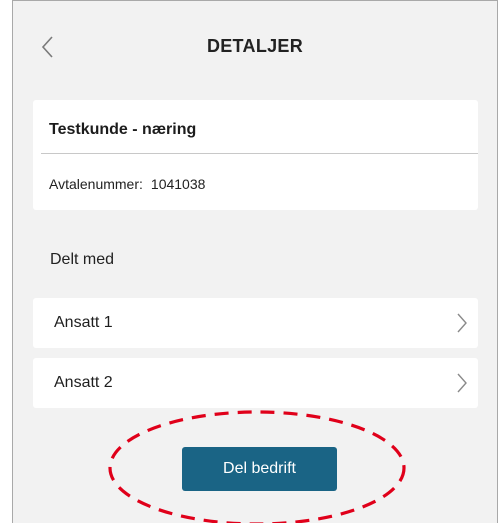 The image size is (503, 523). I want to click on agreement-number: 1041038, so click(178, 184).